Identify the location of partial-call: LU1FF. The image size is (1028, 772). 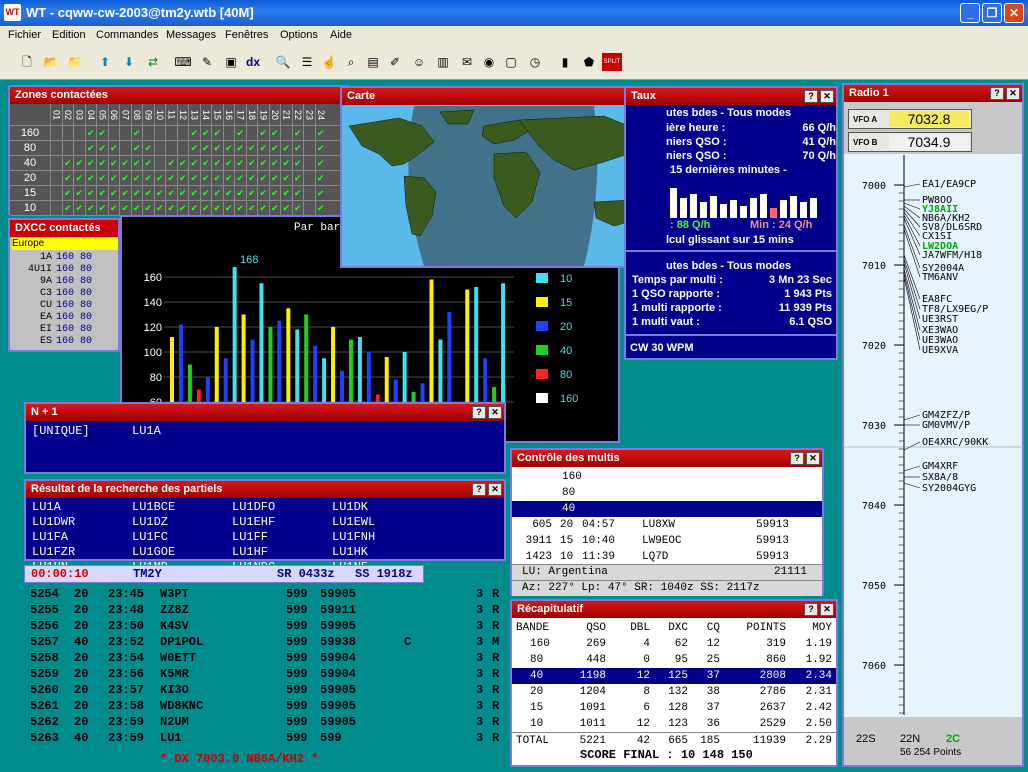
(282, 537).